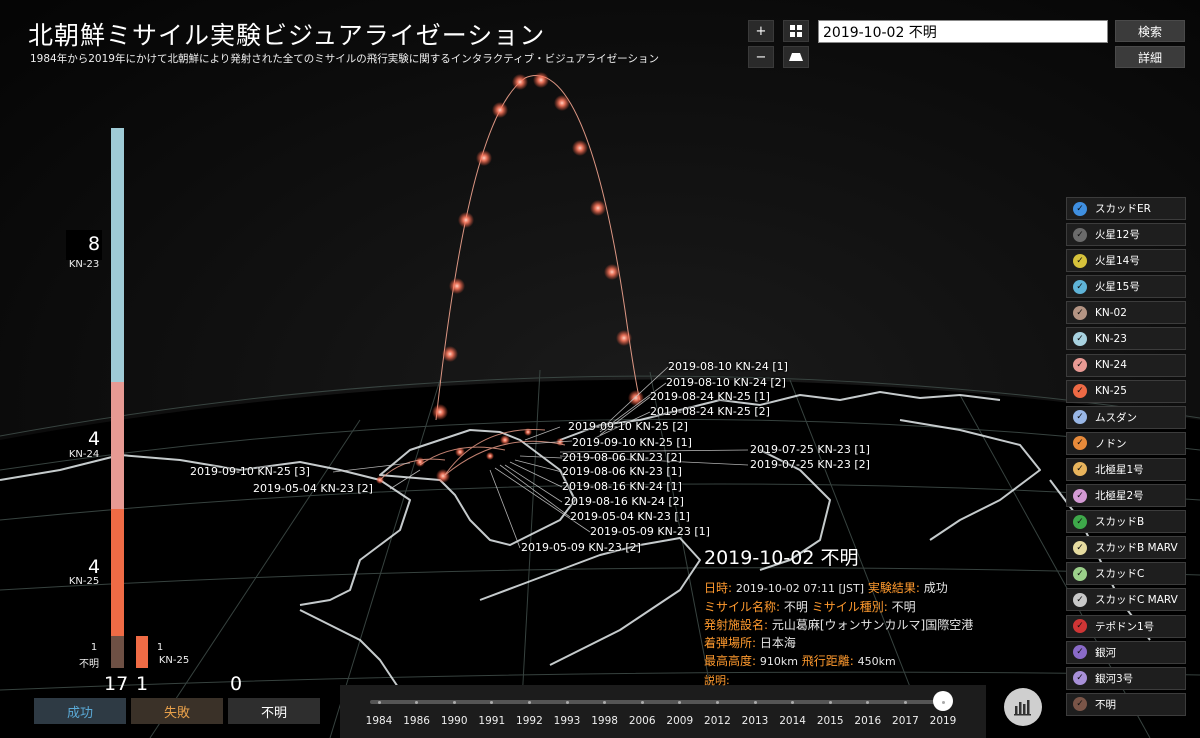 The image size is (1200, 738). What do you see at coordinates (679, 721) in the screenshot?
I see `timeline-year-label: 2009` at bounding box center [679, 721].